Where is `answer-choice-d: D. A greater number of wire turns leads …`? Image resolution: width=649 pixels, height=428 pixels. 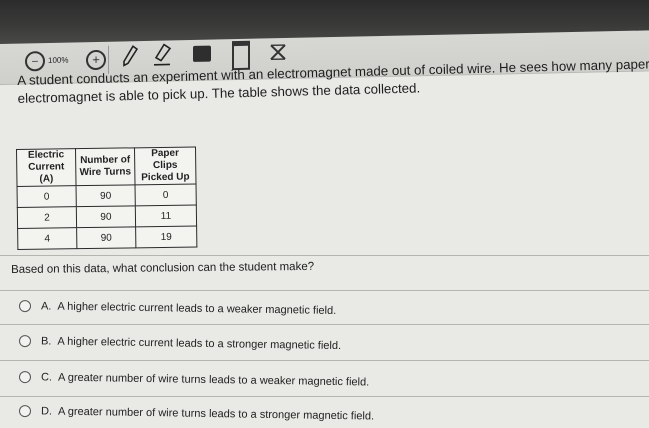 answer-choice-d: D. A greater number of wire turns leads … is located at coordinates (196, 414).